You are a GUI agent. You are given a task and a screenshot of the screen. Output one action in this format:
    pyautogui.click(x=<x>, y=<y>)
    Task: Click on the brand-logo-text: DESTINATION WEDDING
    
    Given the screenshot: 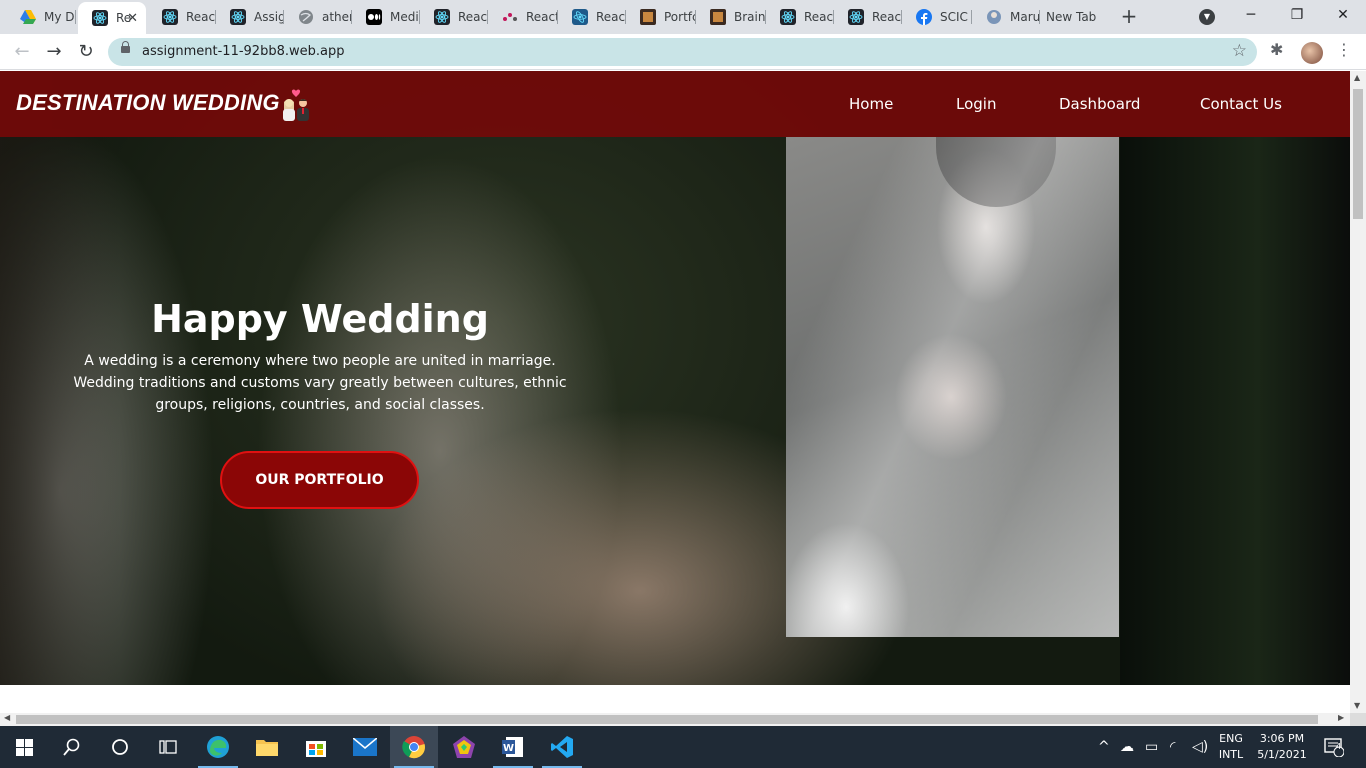 What is the action you would take?
    pyautogui.click(x=148, y=103)
    